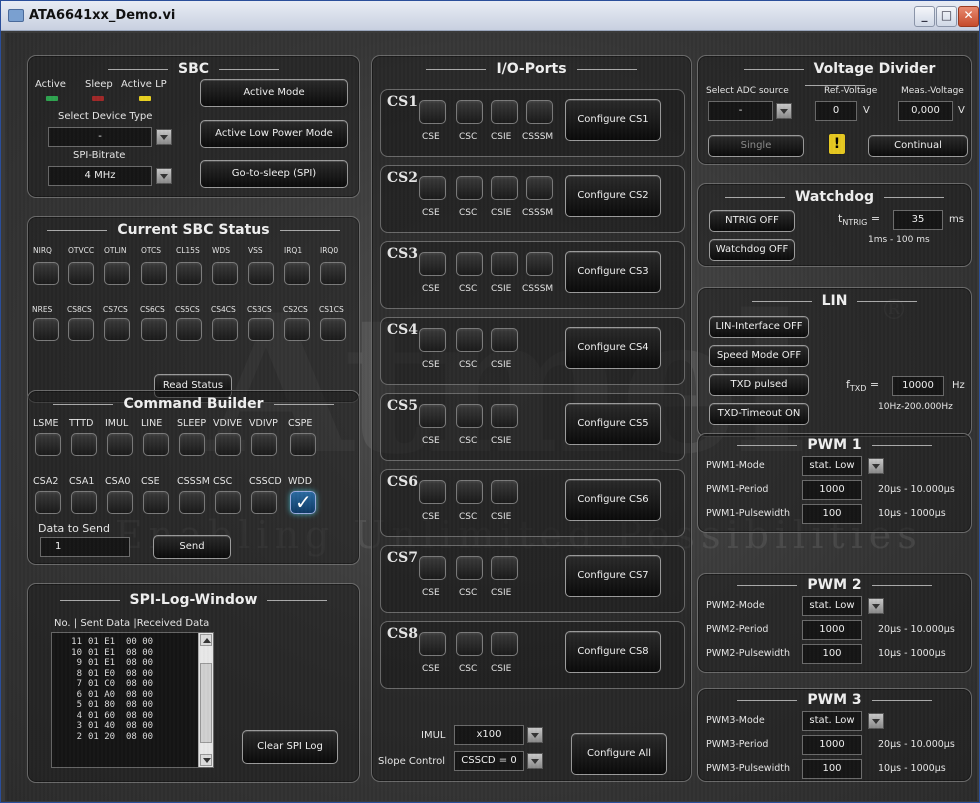 This screenshot has width=980, height=803. What do you see at coordinates (274, 134) in the screenshot?
I see `active-low-power-button: Active Low Power Mode` at bounding box center [274, 134].